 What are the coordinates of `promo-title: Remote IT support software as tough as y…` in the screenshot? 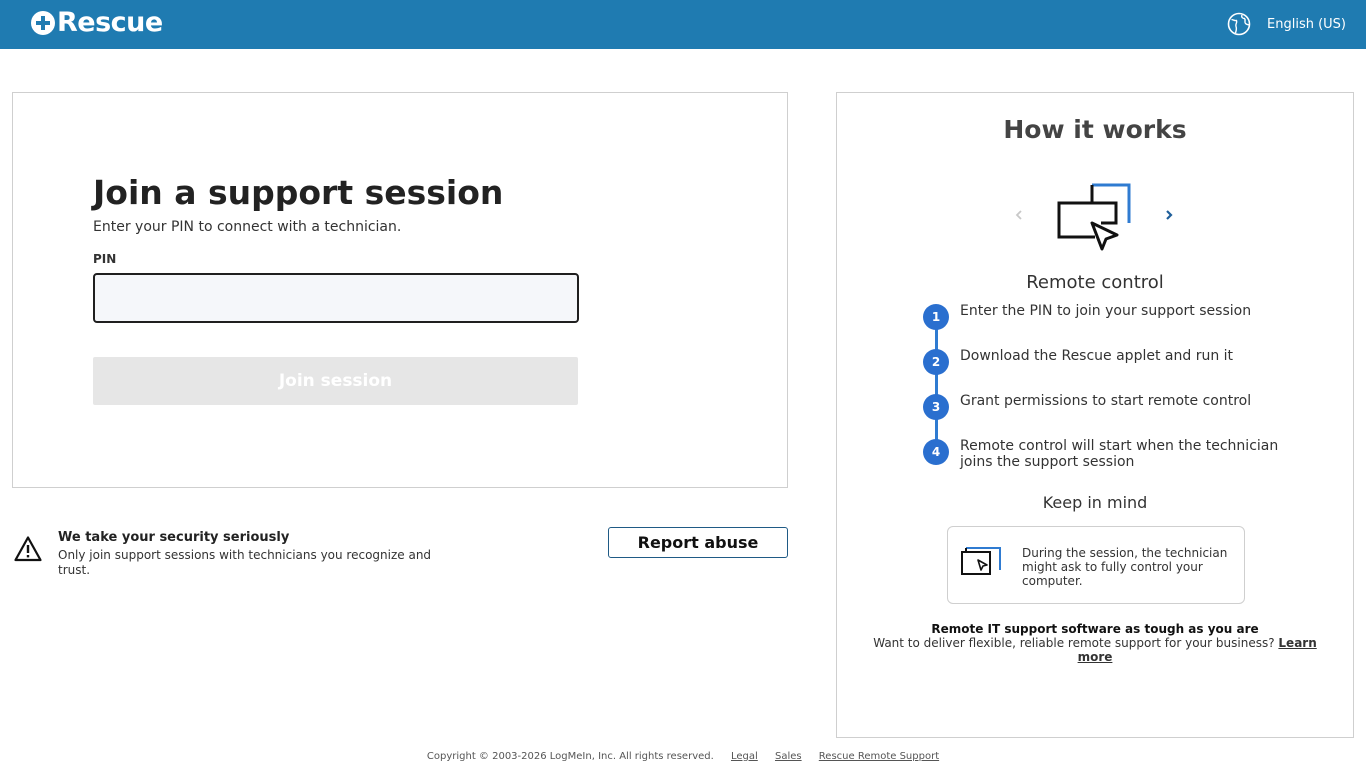 It's located at (1095, 629).